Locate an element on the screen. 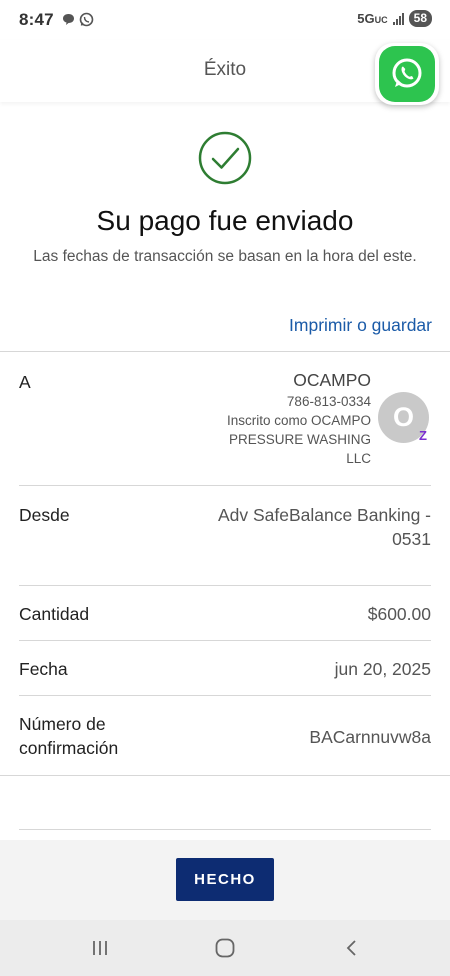 This screenshot has height=976, width=450. status-bar: 8:47 5GUC 58 is located at coordinates (225, 20).